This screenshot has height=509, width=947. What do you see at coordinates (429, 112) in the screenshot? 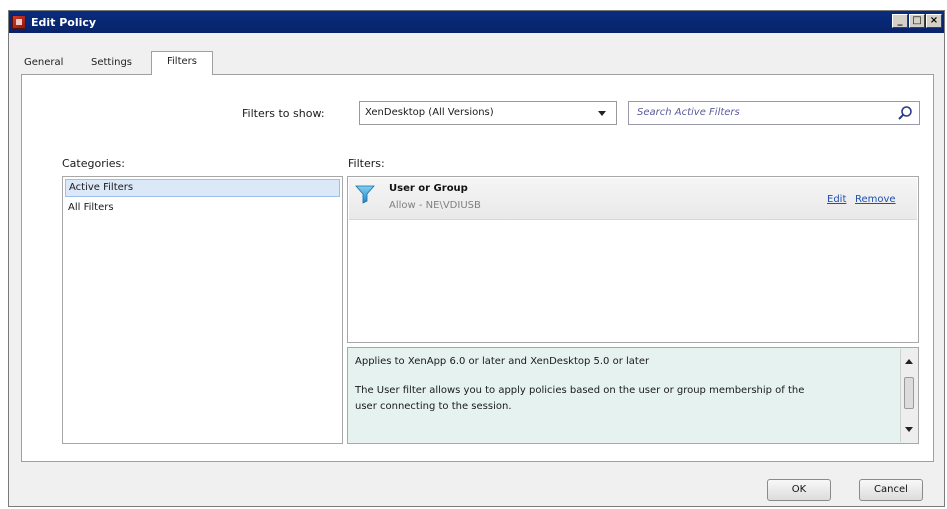
I see `filters-to-show-value: XenDesktop (All Versions)` at bounding box center [429, 112].